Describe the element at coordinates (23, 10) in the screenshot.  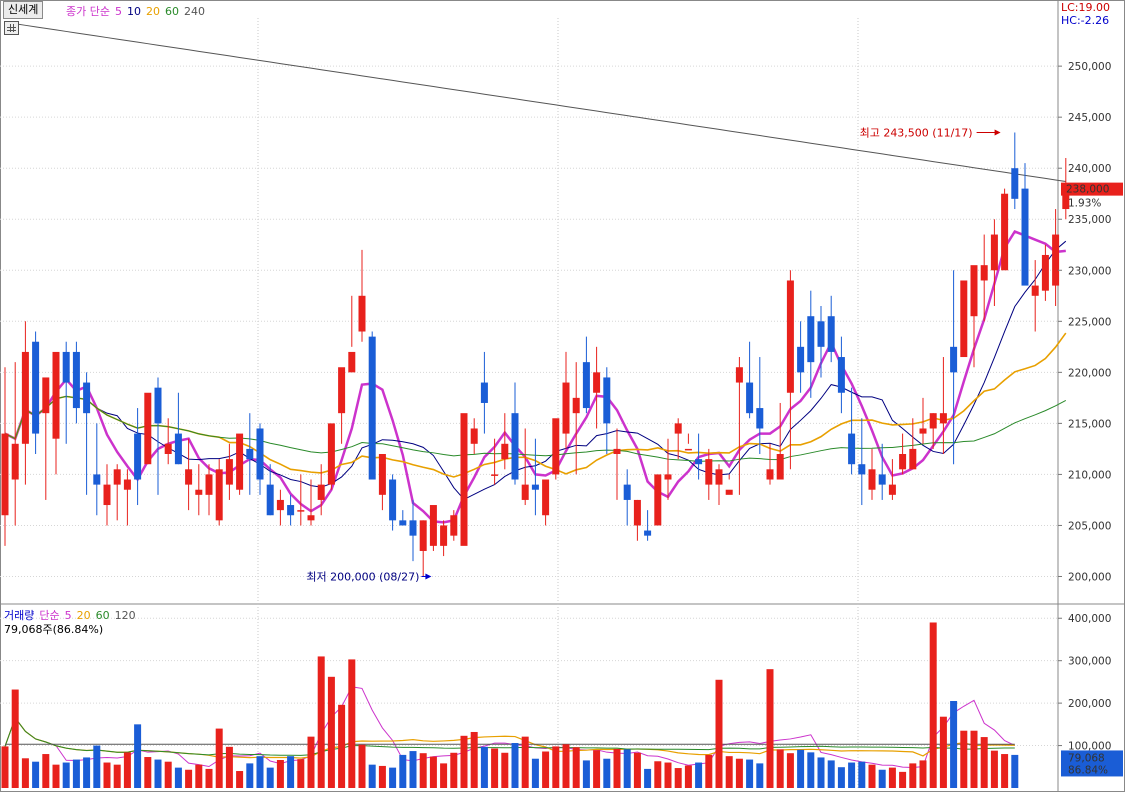
I see `stock-select-button: 신세계` at that location.